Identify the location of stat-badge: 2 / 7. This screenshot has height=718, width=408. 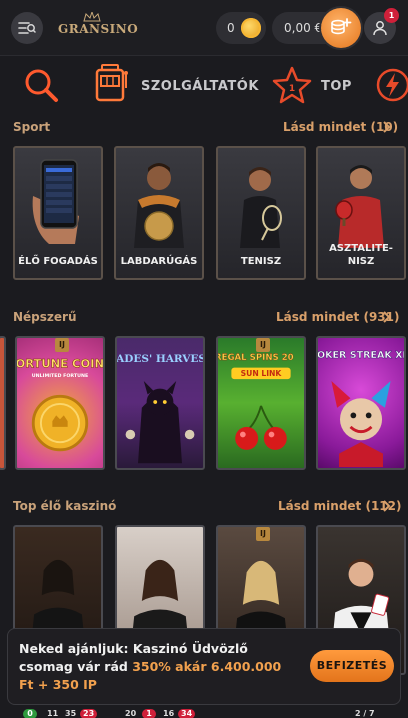
(365, 713).